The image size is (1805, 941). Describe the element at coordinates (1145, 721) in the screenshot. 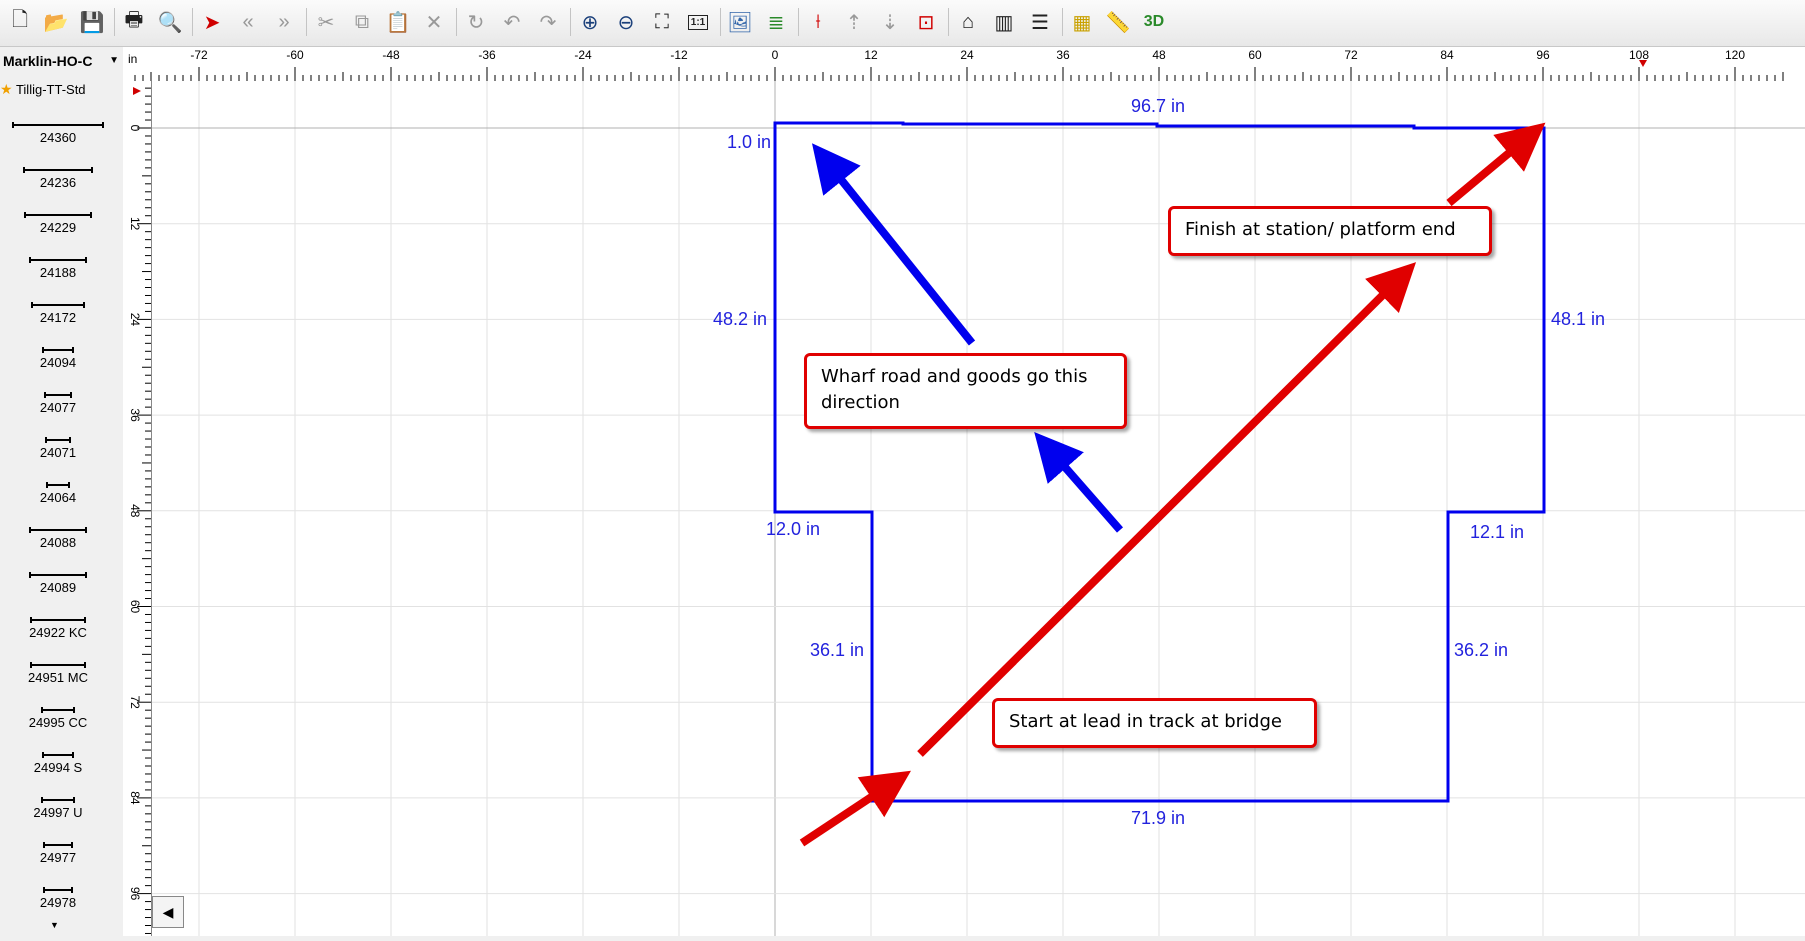

I see `callout-start-text: Start at lead in track at bridge` at that location.